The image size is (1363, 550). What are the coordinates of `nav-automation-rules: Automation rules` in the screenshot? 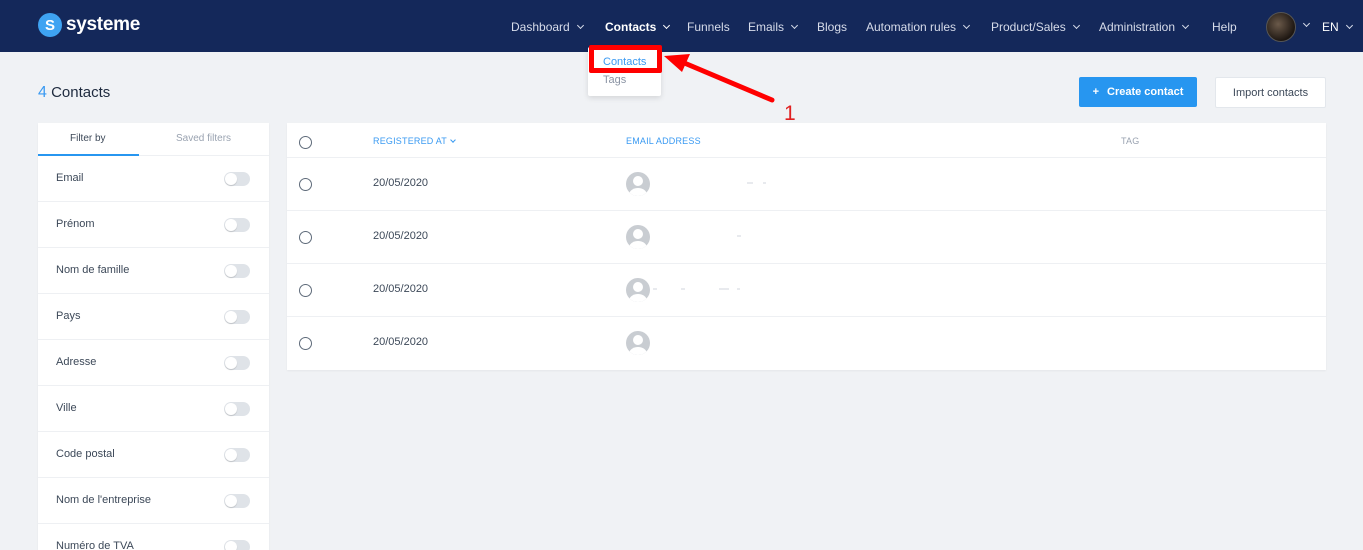 It's located at (918, 27).